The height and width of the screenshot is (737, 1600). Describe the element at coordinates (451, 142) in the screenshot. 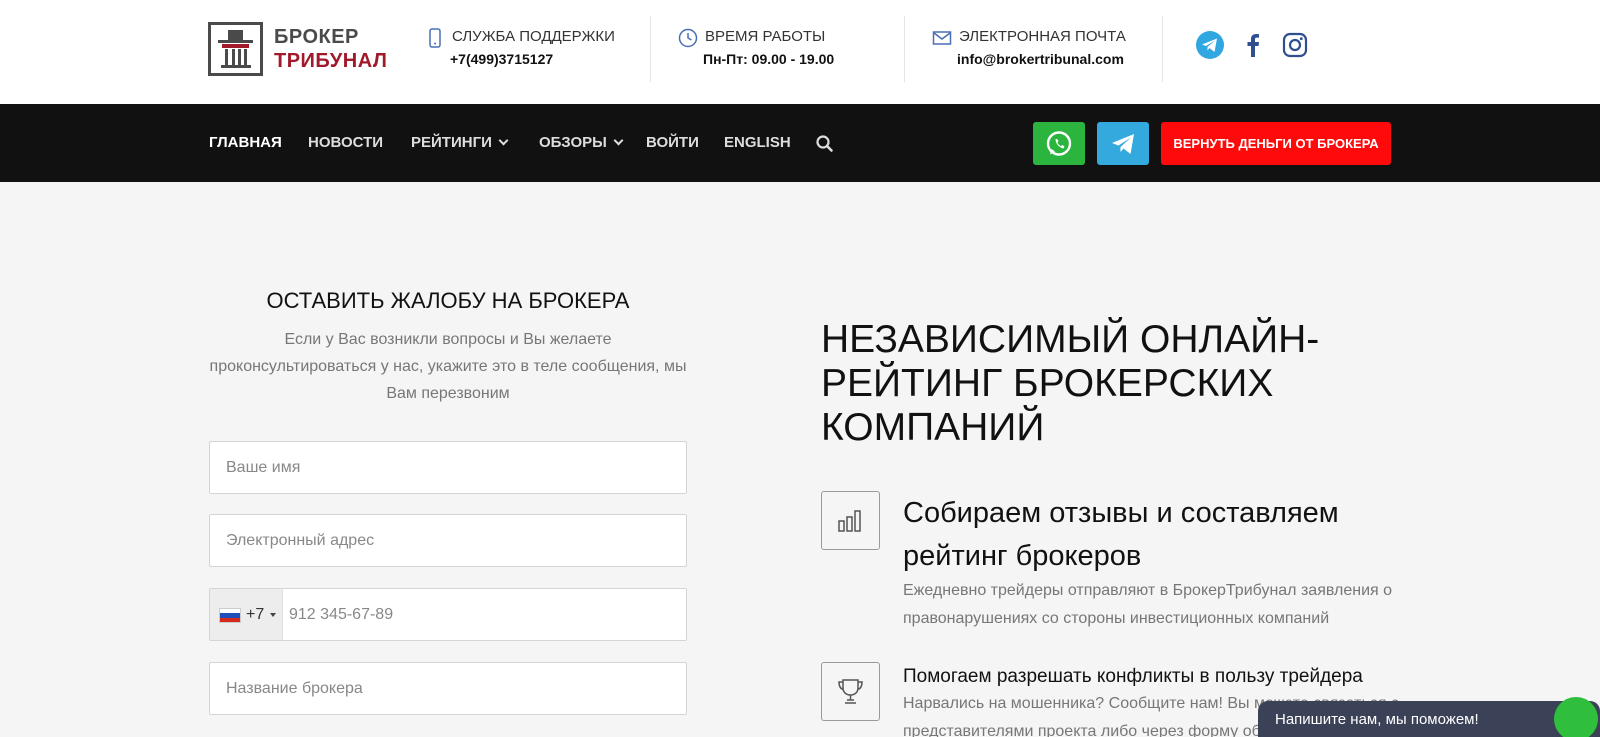

I see `nav-item-label: РЕЙТИНГИ` at that location.